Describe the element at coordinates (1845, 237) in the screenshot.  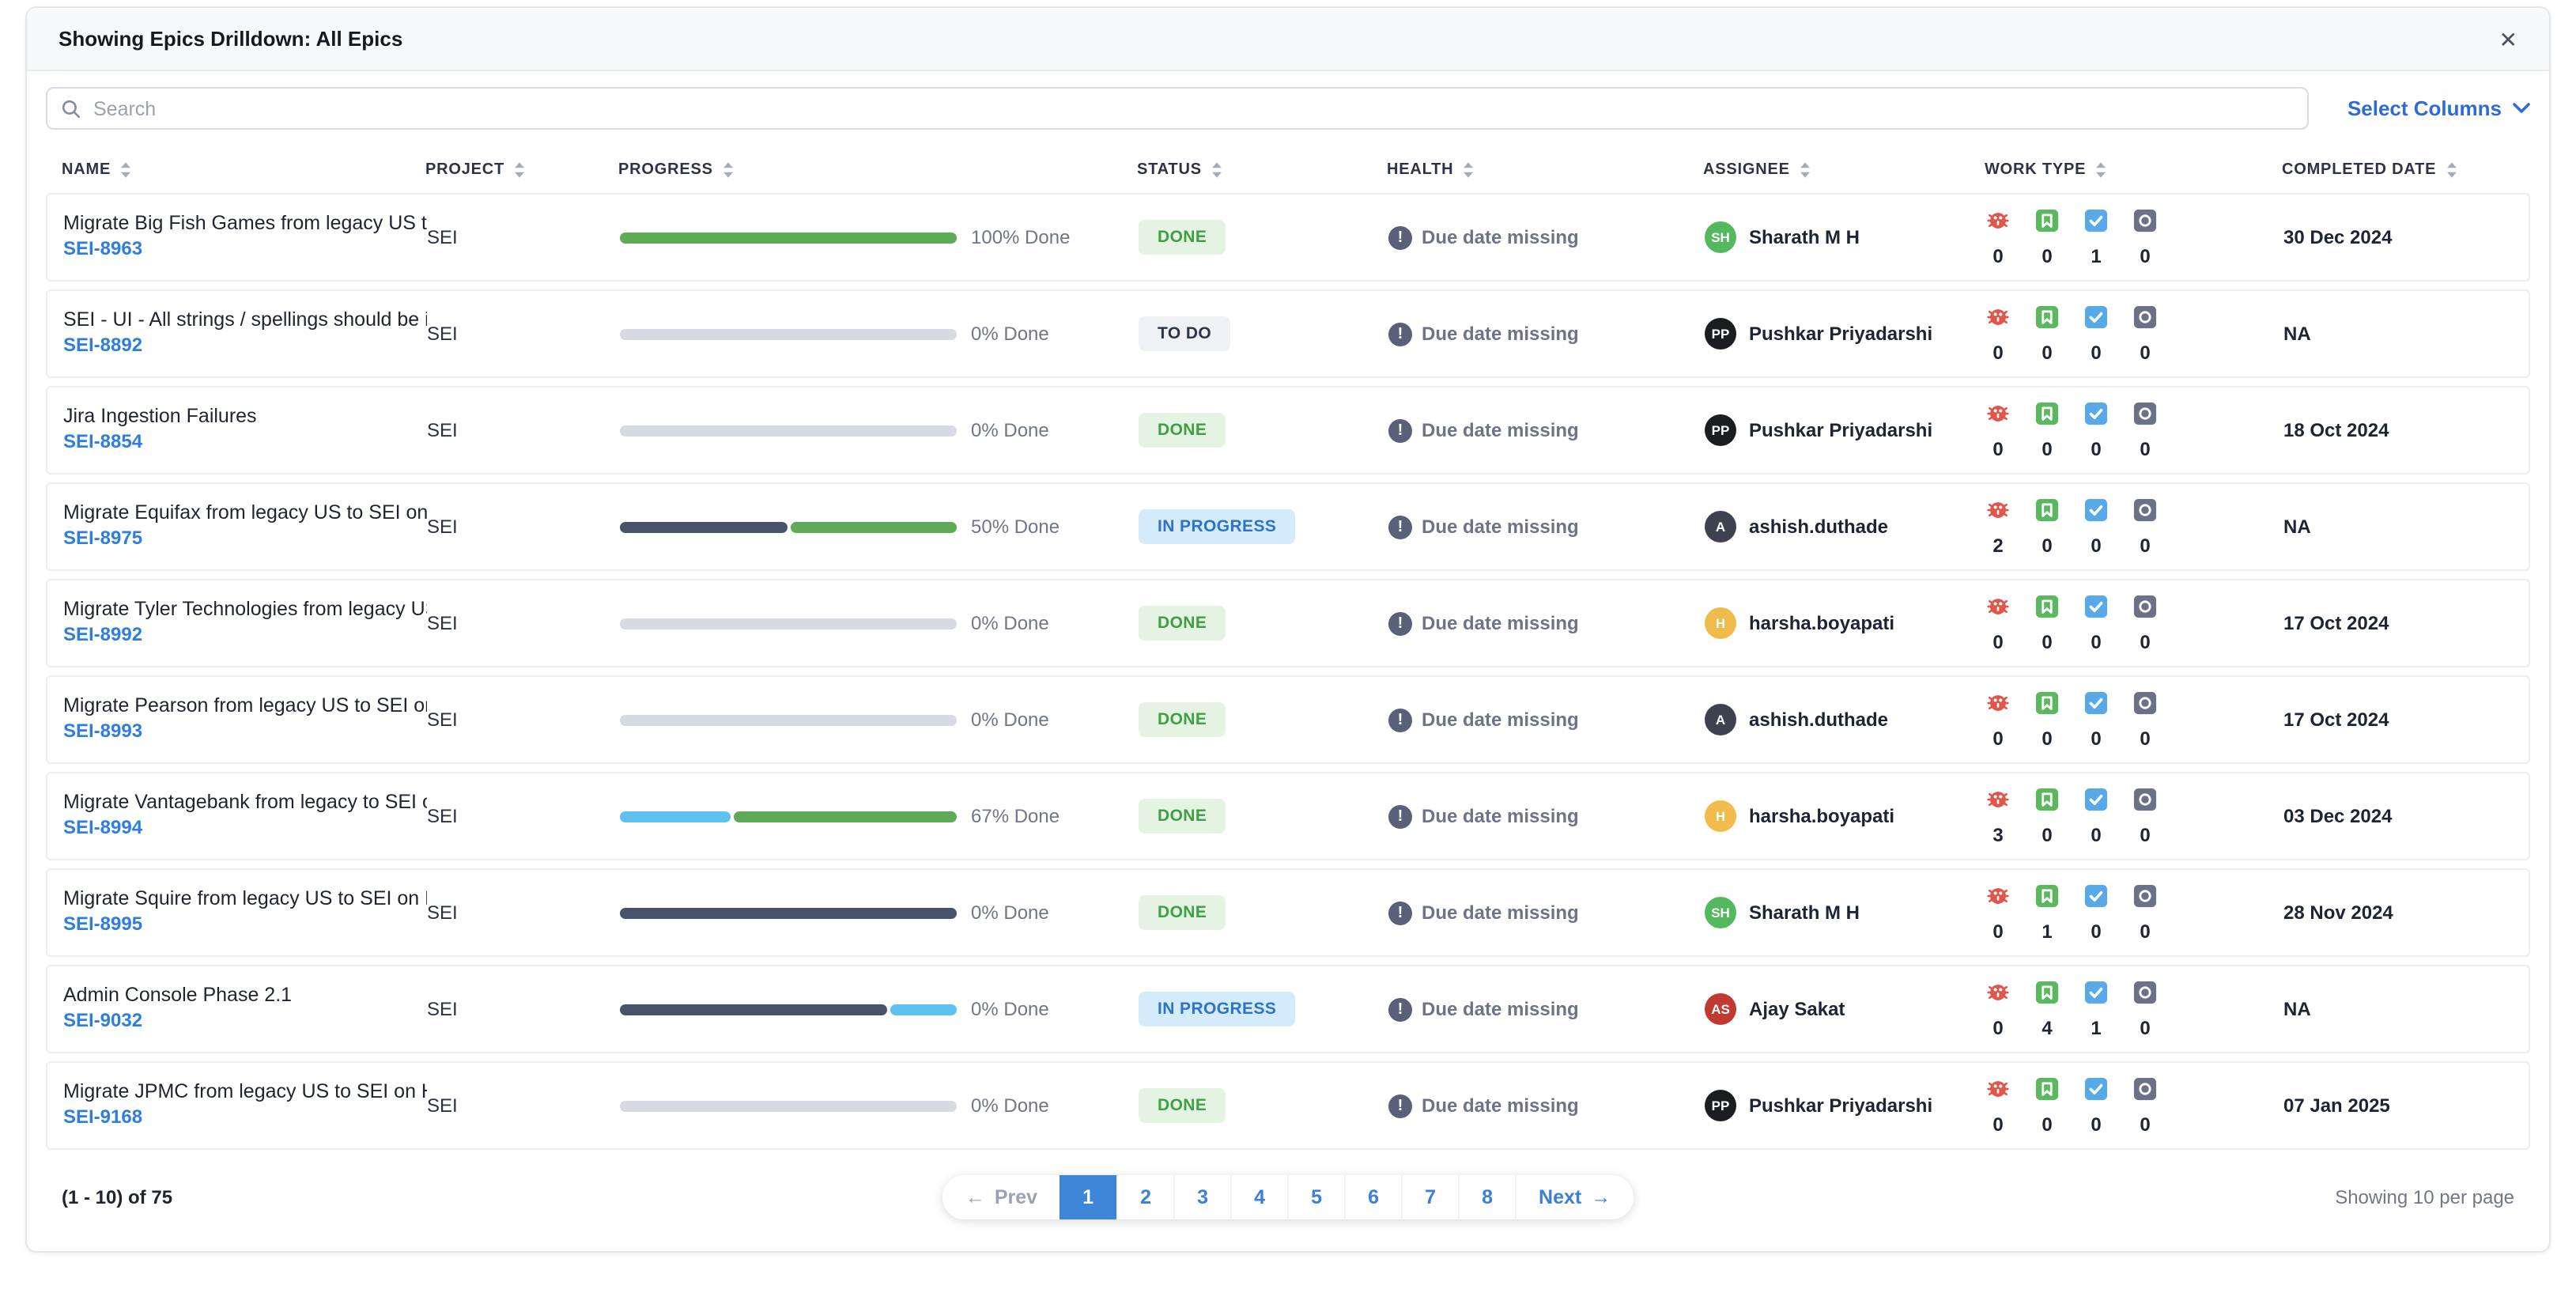
I see `assignee-cell: SH Sharath M H` at that location.